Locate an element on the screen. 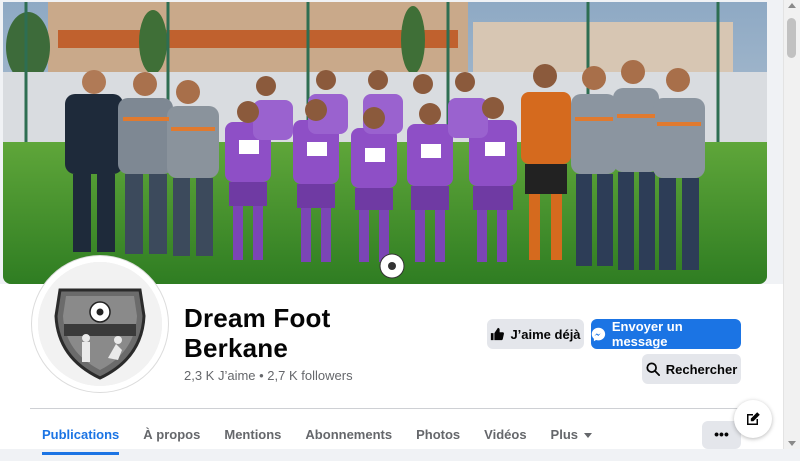 This screenshot has height=461, width=800. search-icon is located at coordinates (653, 369).